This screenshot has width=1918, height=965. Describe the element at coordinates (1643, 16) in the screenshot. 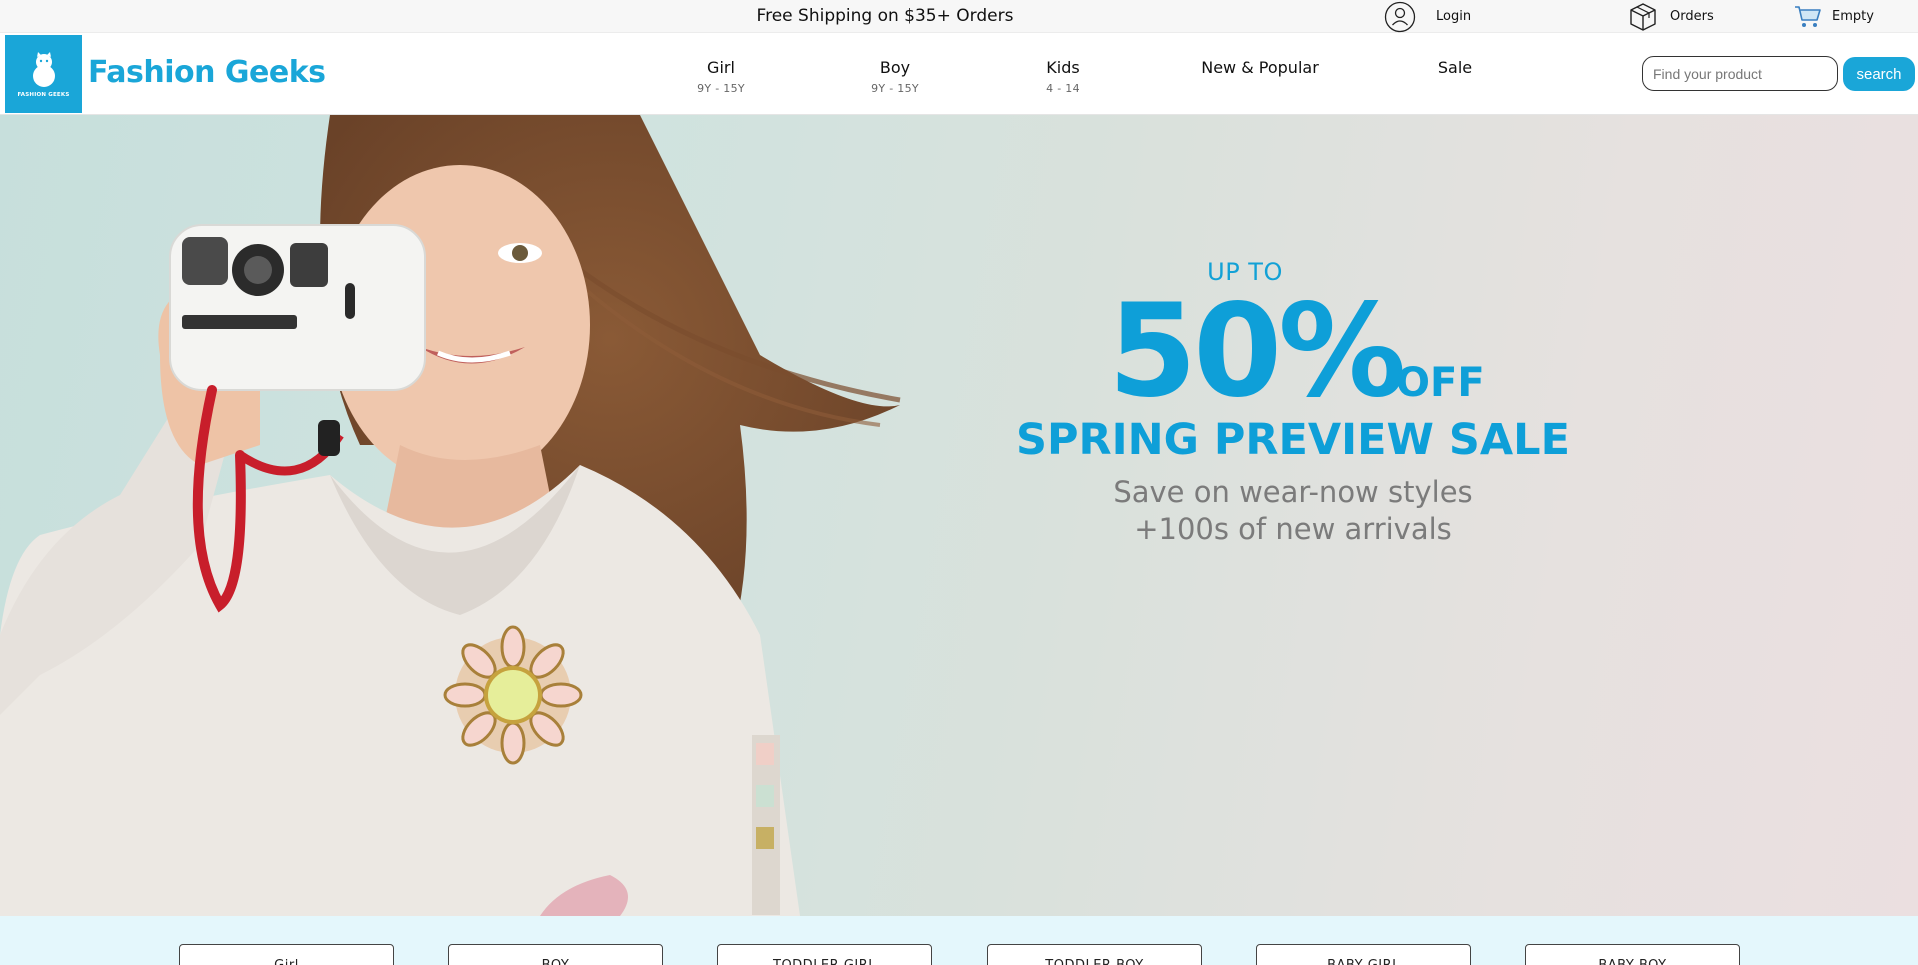

I see `box-icon` at that location.